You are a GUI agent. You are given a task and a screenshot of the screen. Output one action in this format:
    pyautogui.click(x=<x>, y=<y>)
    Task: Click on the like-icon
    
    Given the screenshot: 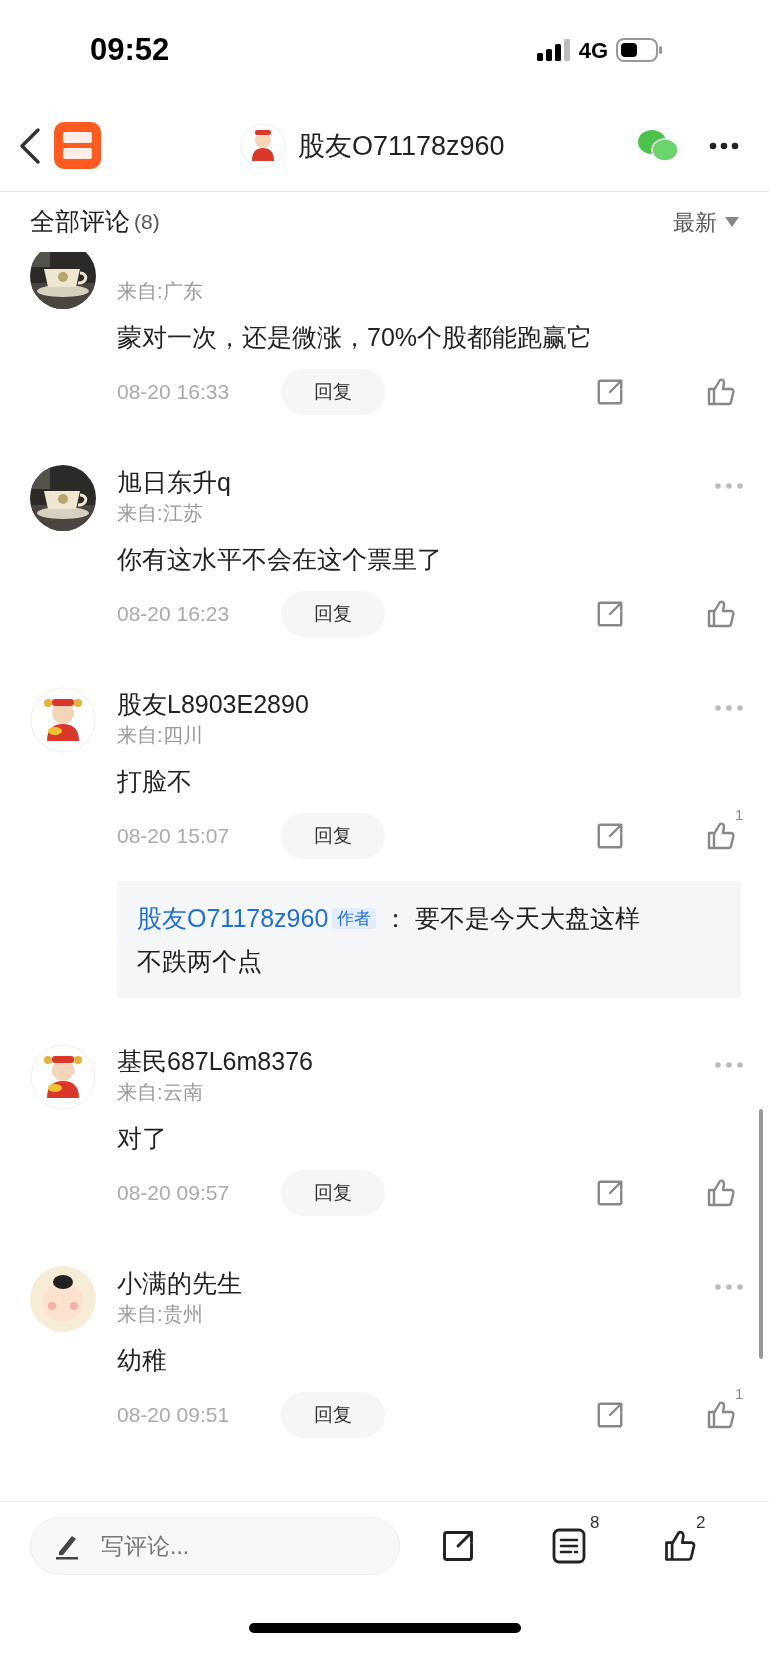 What is the action you would take?
    pyautogui.click(x=680, y=1546)
    